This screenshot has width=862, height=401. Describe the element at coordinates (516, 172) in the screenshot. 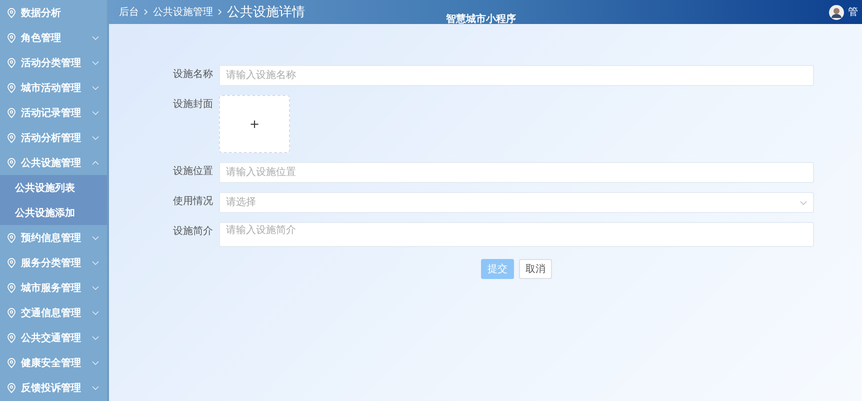

I see `input-field: 请输入设施位置` at that location.